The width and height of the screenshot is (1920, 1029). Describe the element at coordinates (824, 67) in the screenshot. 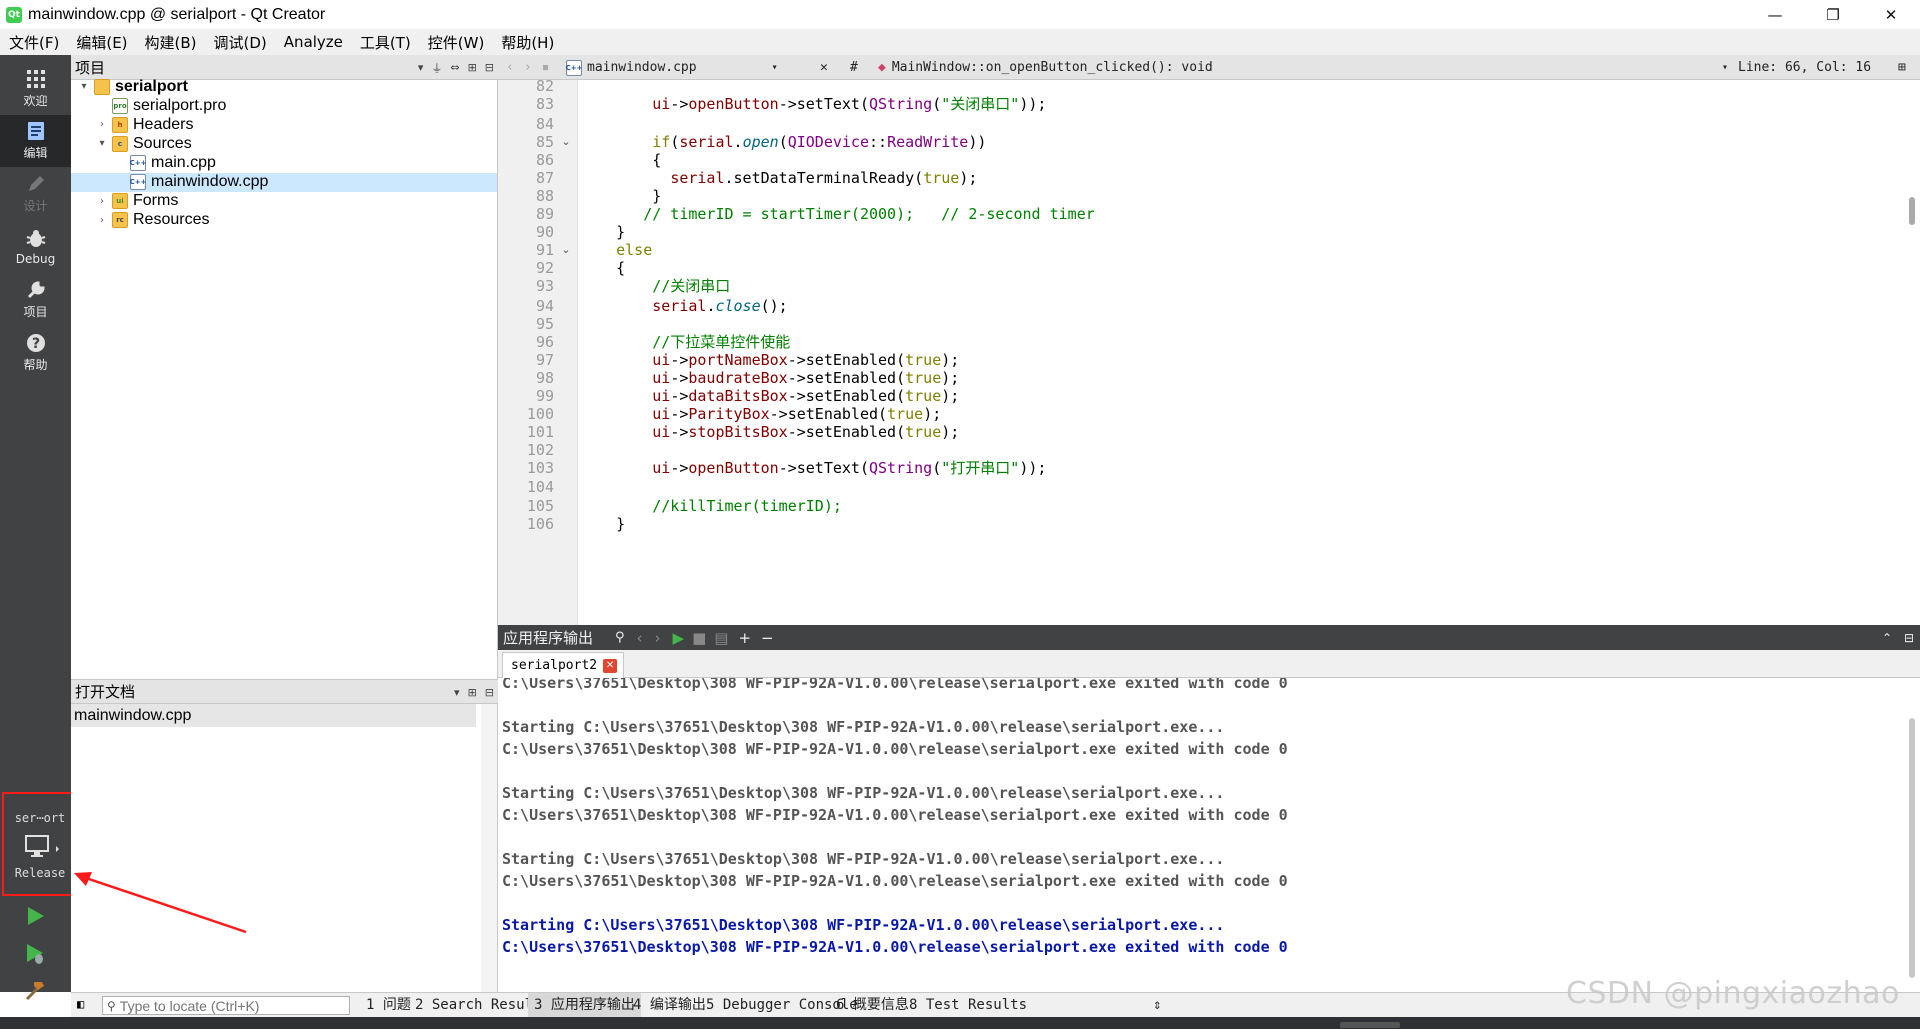

I see `close-file-icon: ✕` at that location.